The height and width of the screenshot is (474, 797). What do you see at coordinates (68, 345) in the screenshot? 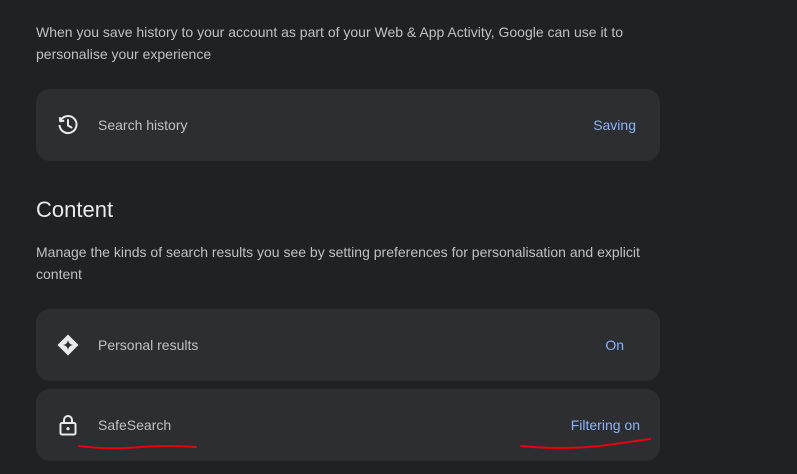
I see `sparkle-diamond-icon` at bounding box center [68, 345].